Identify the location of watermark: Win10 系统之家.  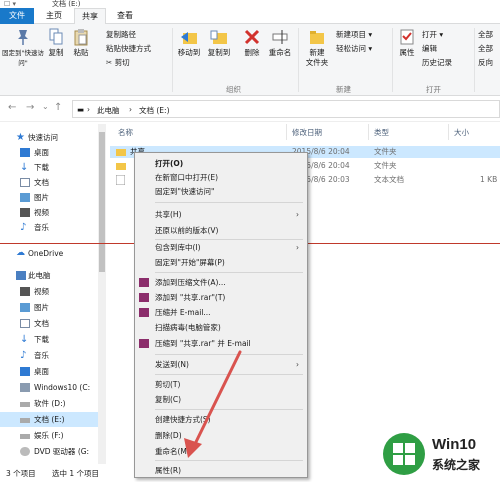
(435, 454).